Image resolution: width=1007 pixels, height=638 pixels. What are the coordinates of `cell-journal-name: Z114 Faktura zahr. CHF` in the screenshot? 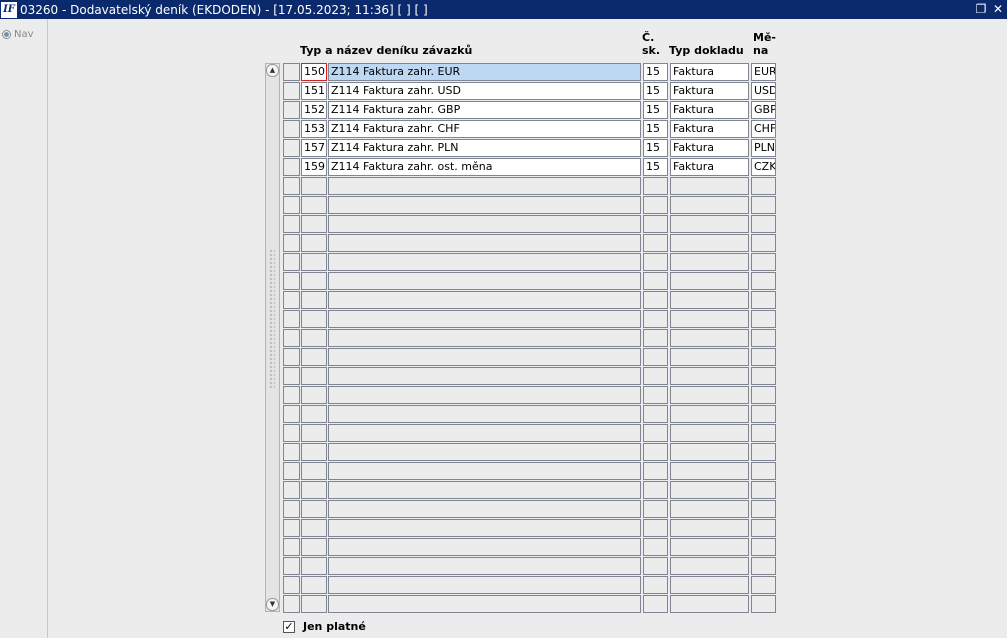 It's located at (484, 129).